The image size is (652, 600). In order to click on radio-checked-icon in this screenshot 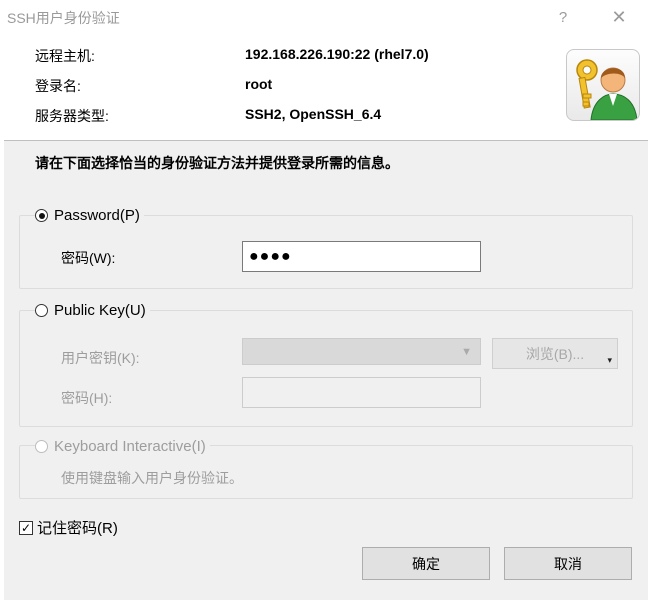, I will do `click(41, 215)`.